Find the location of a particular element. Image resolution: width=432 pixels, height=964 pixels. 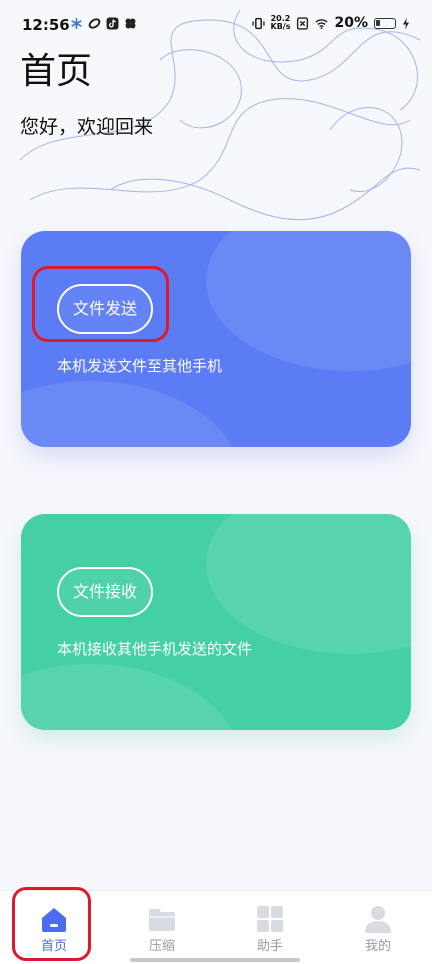

battery-icon is located at coordinates (385, 23).